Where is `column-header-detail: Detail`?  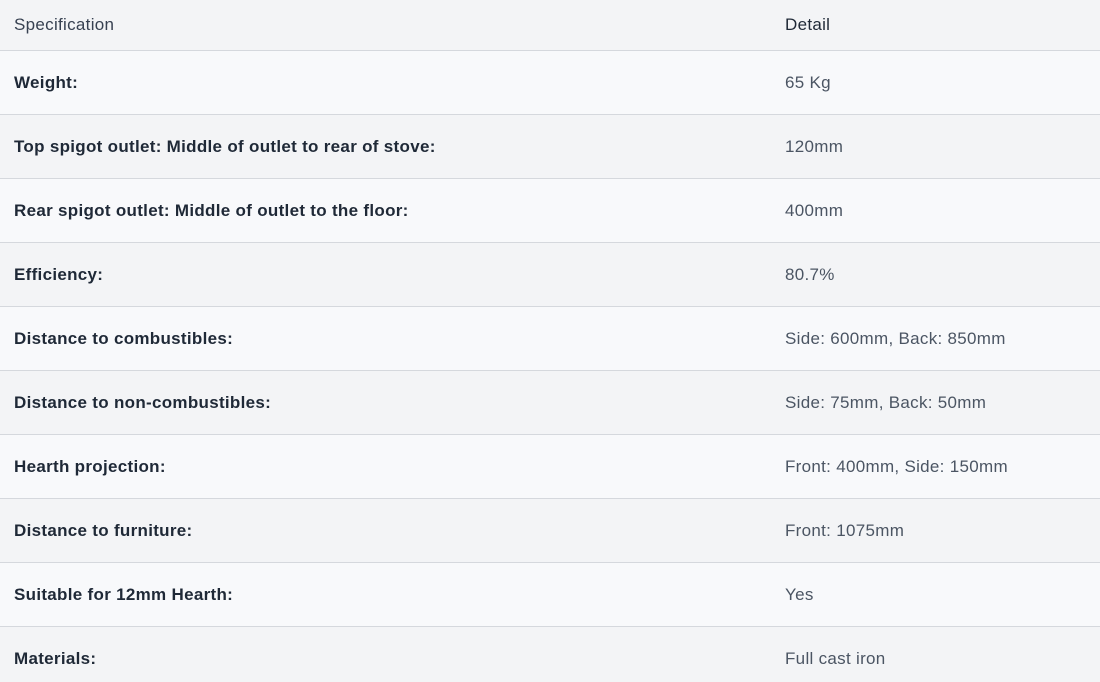 column-header-detail: Detail is located at coordinates (808, 24).